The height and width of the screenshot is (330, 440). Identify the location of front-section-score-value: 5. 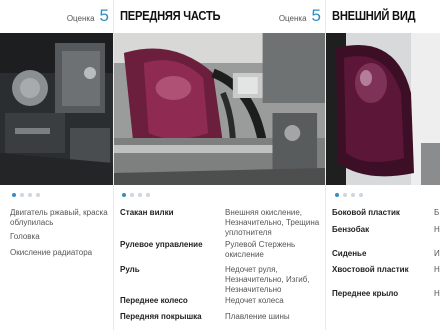
(316, 15).